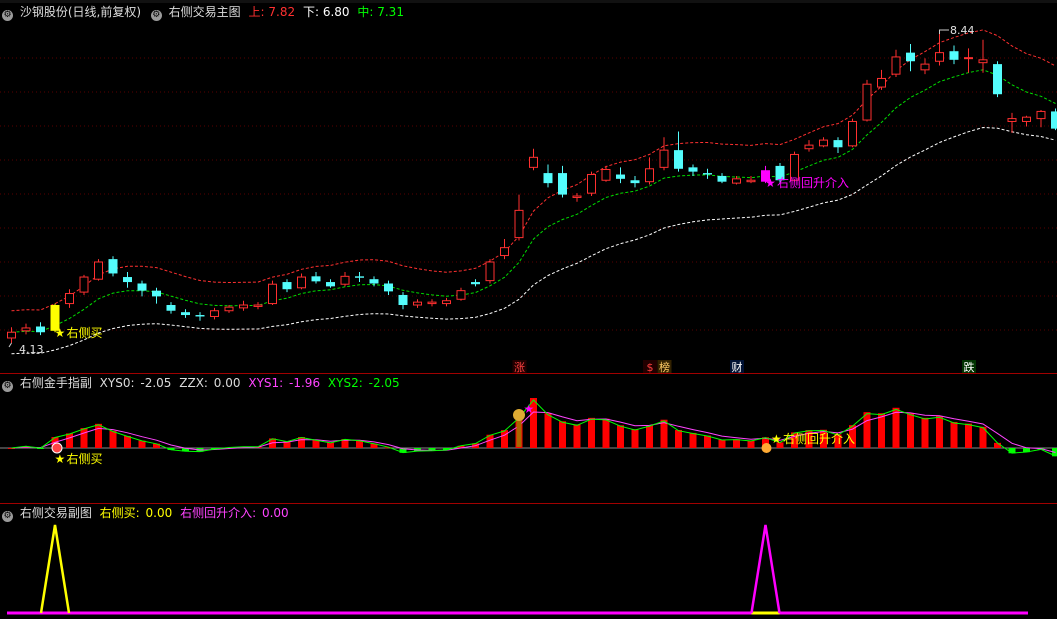 This screenshot has height=619, width=1057. I want to click on high-marker-line, so click(944, 31).